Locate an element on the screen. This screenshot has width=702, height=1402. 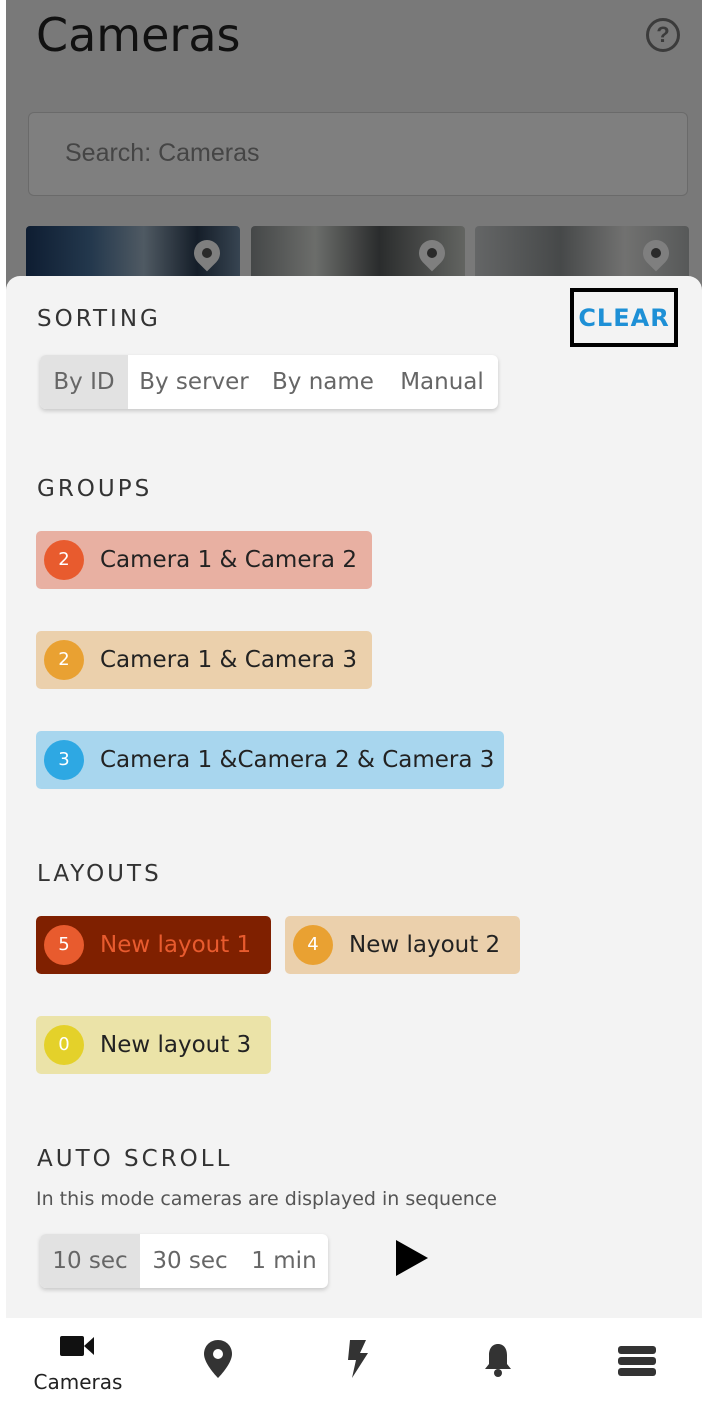
interval-option-10-sec: 10 sec is located at coordinates (90, 1261).